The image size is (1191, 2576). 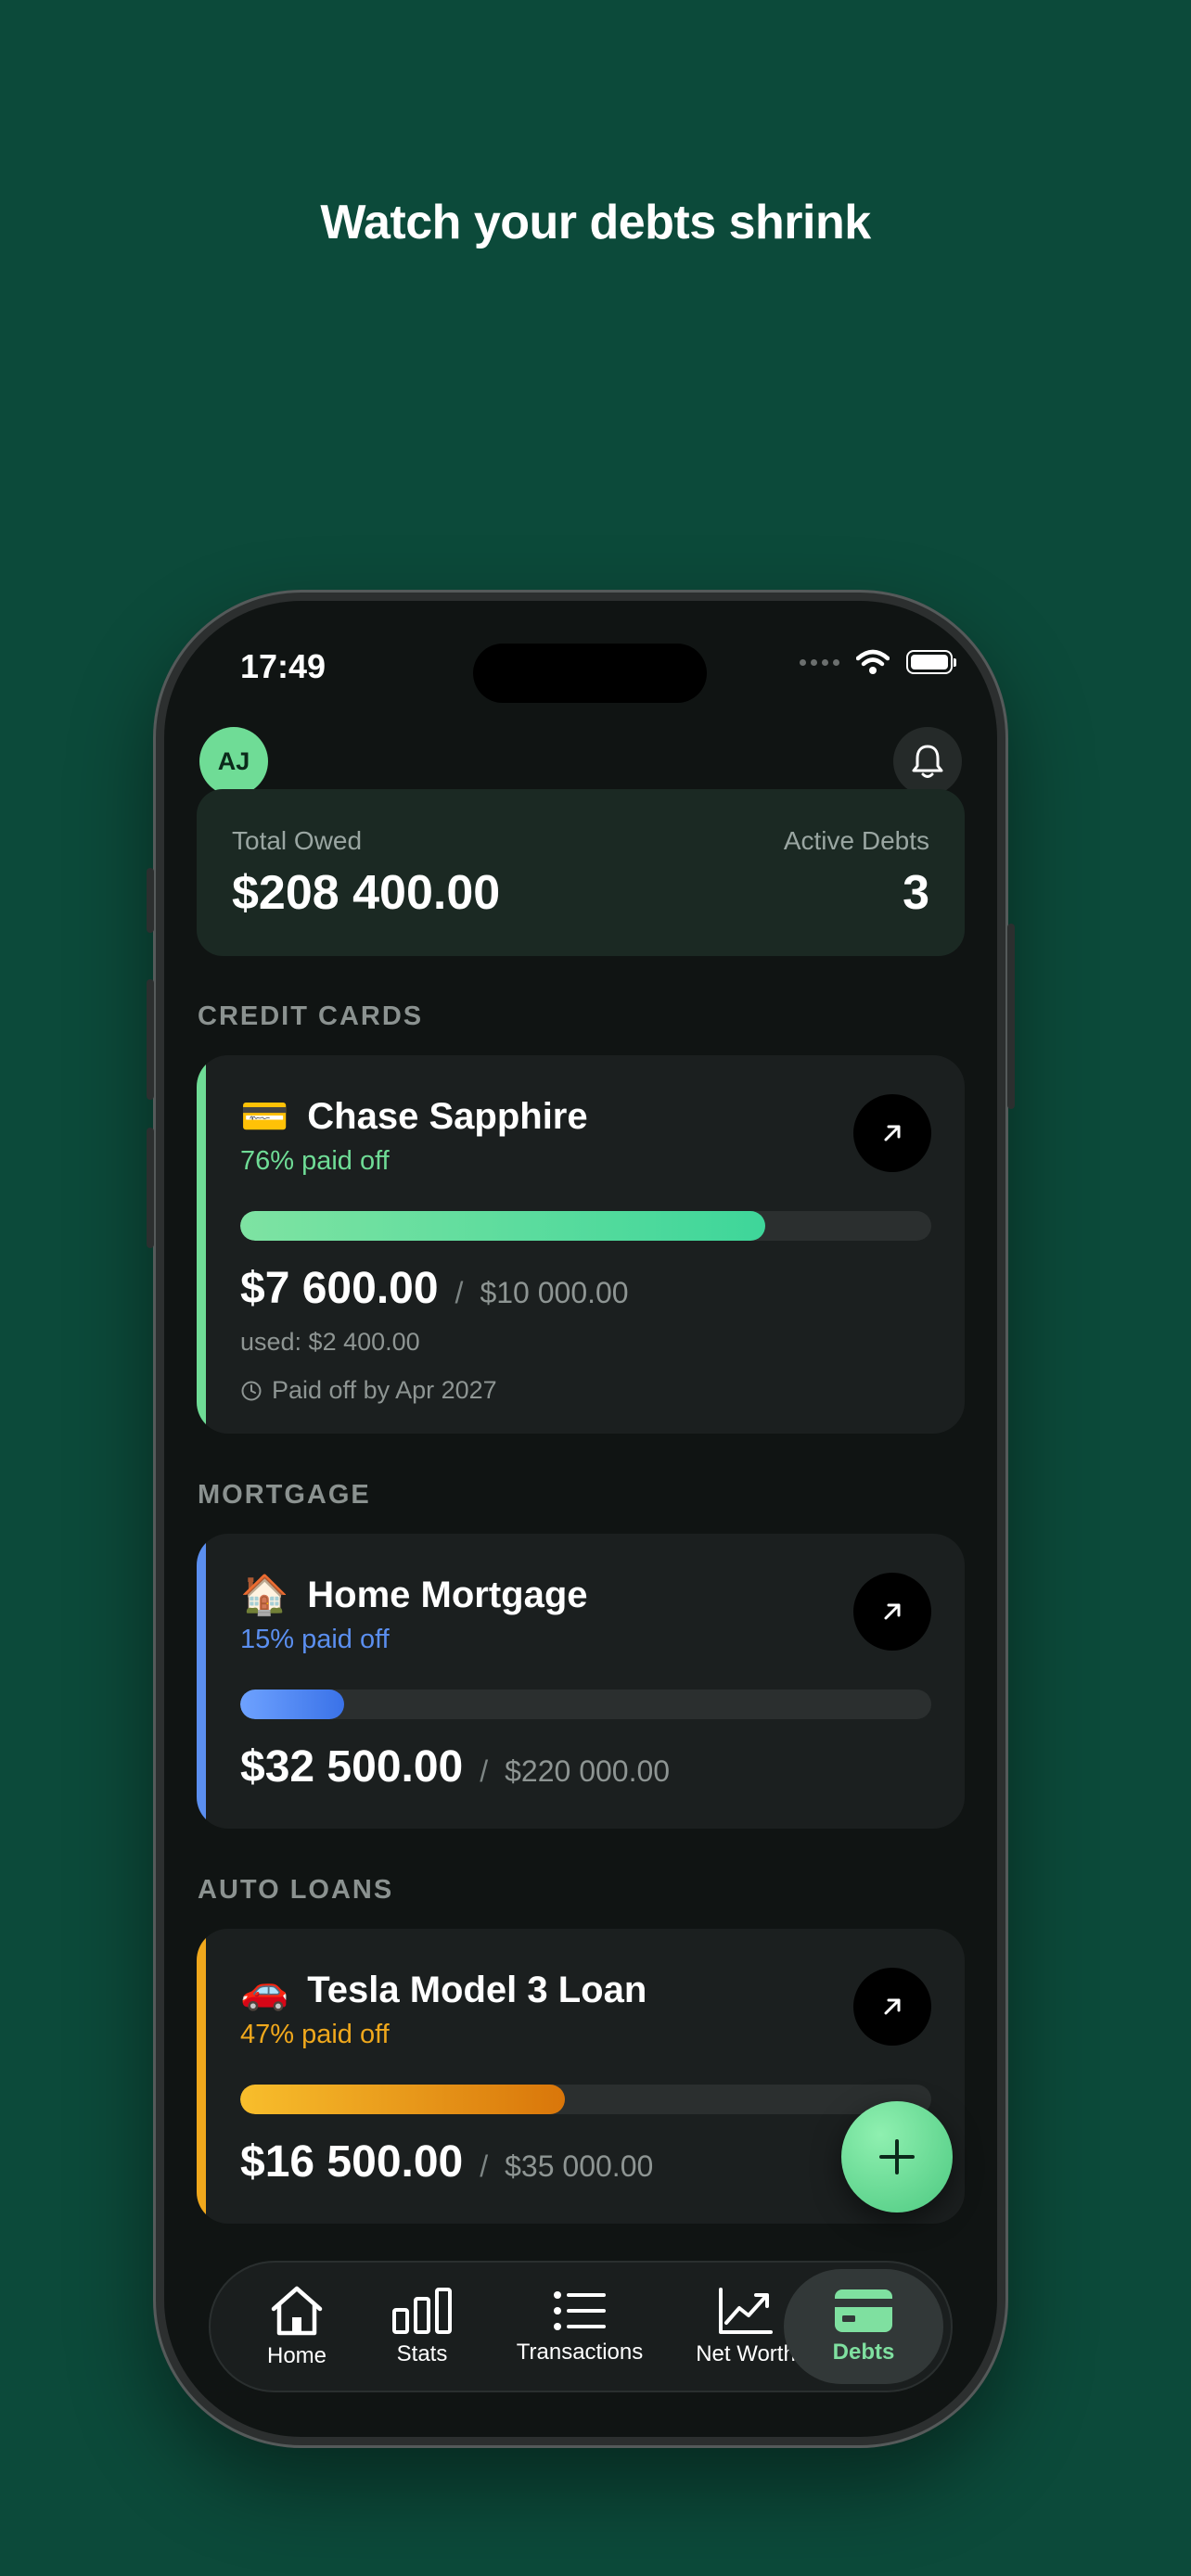 What do you see at coordinates (264, 1990) in the screenshot?
I see `car-icon: 🚗` at bounding box center [264, 1990].